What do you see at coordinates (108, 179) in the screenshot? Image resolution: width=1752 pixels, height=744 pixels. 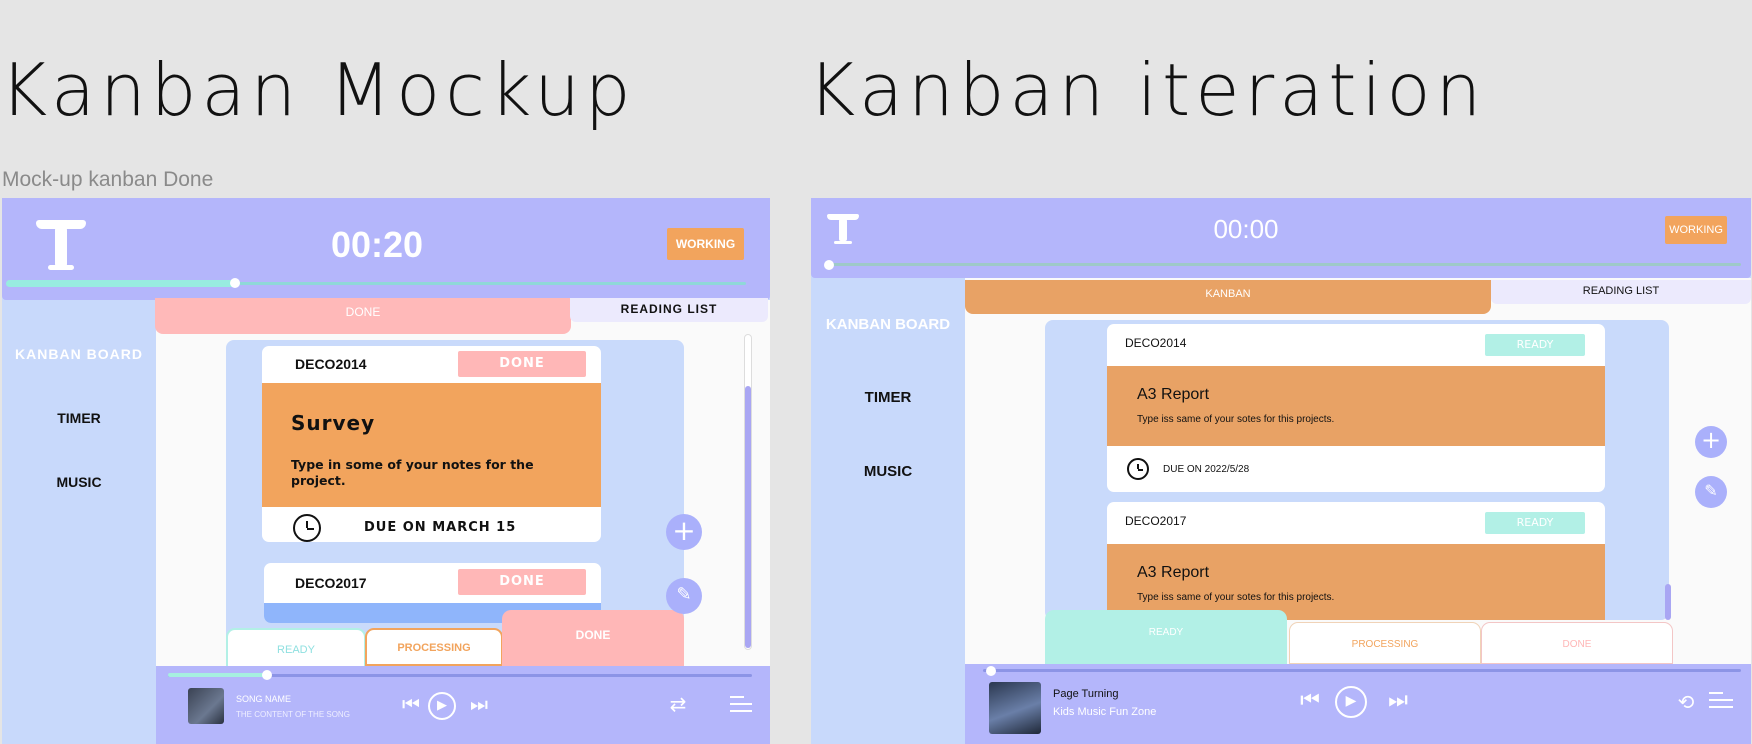 I see `frame-caption: Mock-up kanban Done` at bounding box center [108, 179].